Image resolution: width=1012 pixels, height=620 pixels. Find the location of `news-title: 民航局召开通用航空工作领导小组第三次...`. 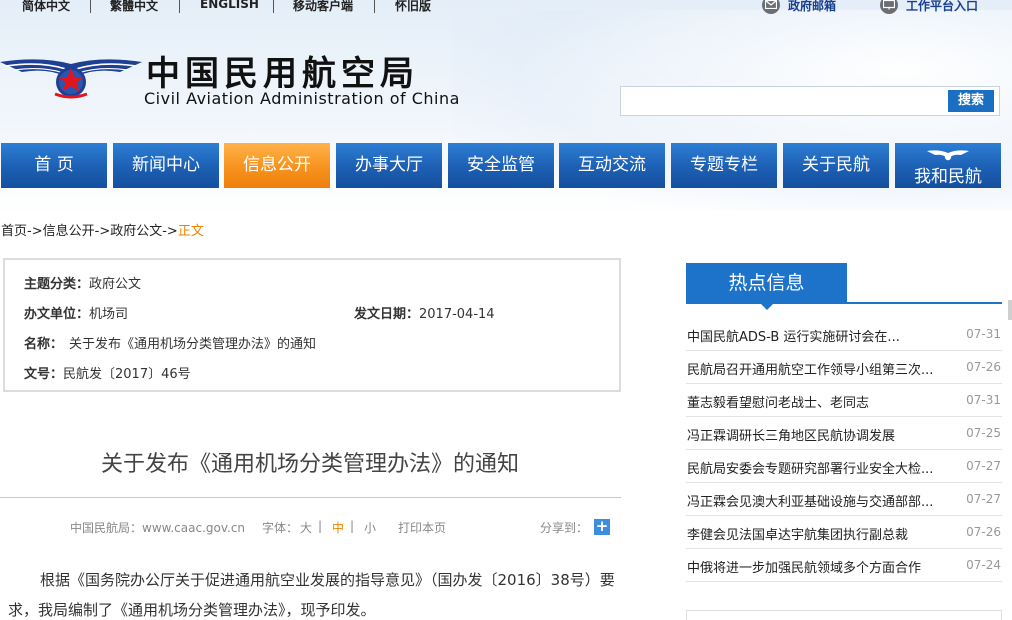

news-title: 民航局召开通用航空工作领导小组第三次... is located at coordinates (816, 368).